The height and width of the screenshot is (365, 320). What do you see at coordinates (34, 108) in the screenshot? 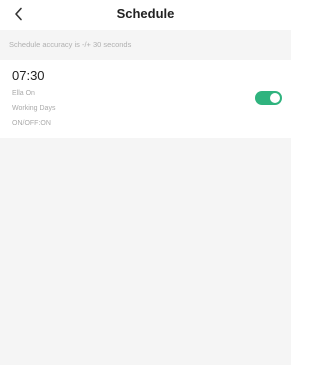
I see `schedule-repeat: Working Days` at bounding box center [34, 108].